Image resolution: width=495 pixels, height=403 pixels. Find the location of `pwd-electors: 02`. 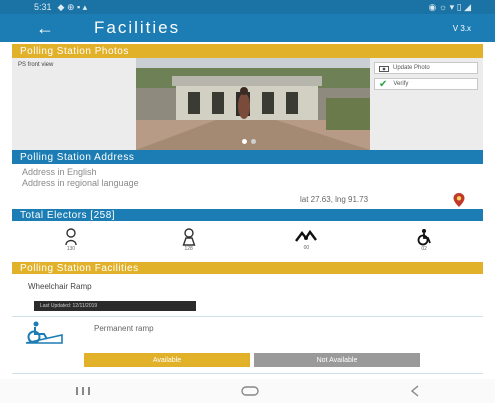

pwd-electors: 02 is located at coordinates (424, 240).